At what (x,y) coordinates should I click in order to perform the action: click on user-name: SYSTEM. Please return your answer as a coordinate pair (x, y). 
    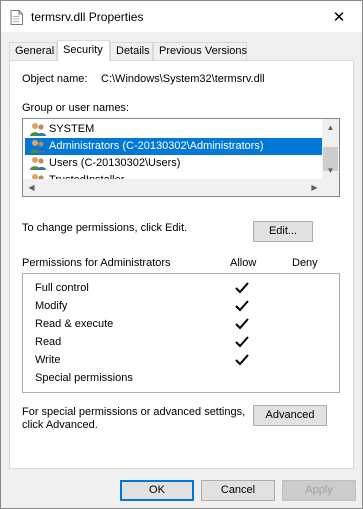
    Looking at the image, I should click on (72, 129).